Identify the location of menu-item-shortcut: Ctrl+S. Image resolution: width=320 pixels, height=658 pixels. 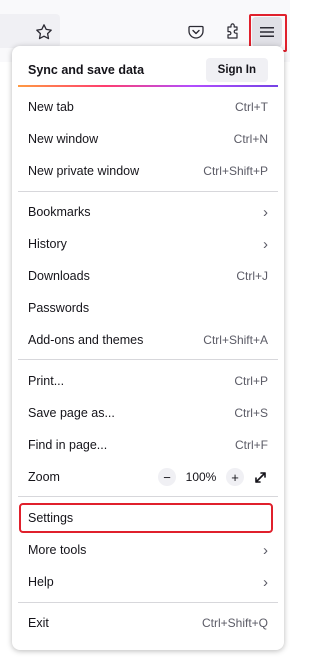
(251, 413).